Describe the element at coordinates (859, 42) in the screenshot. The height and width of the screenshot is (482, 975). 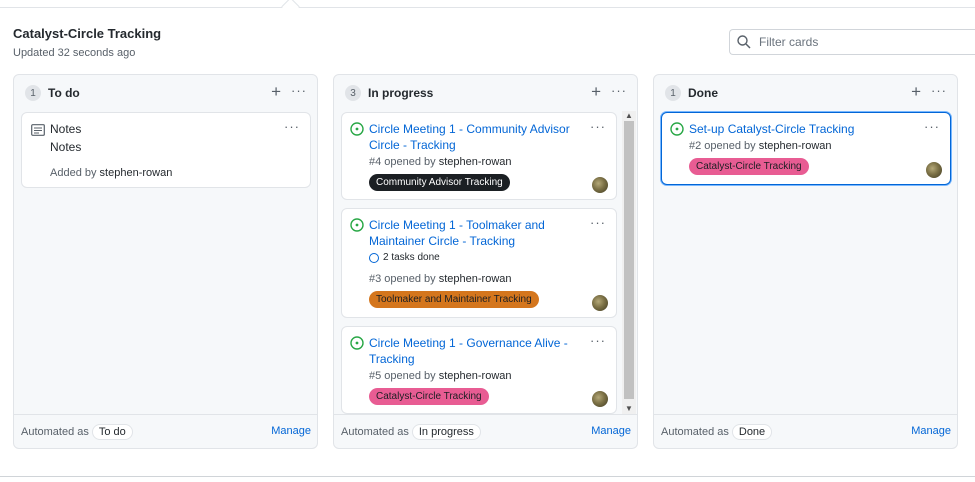
I see `filter-cards-input` at that location.